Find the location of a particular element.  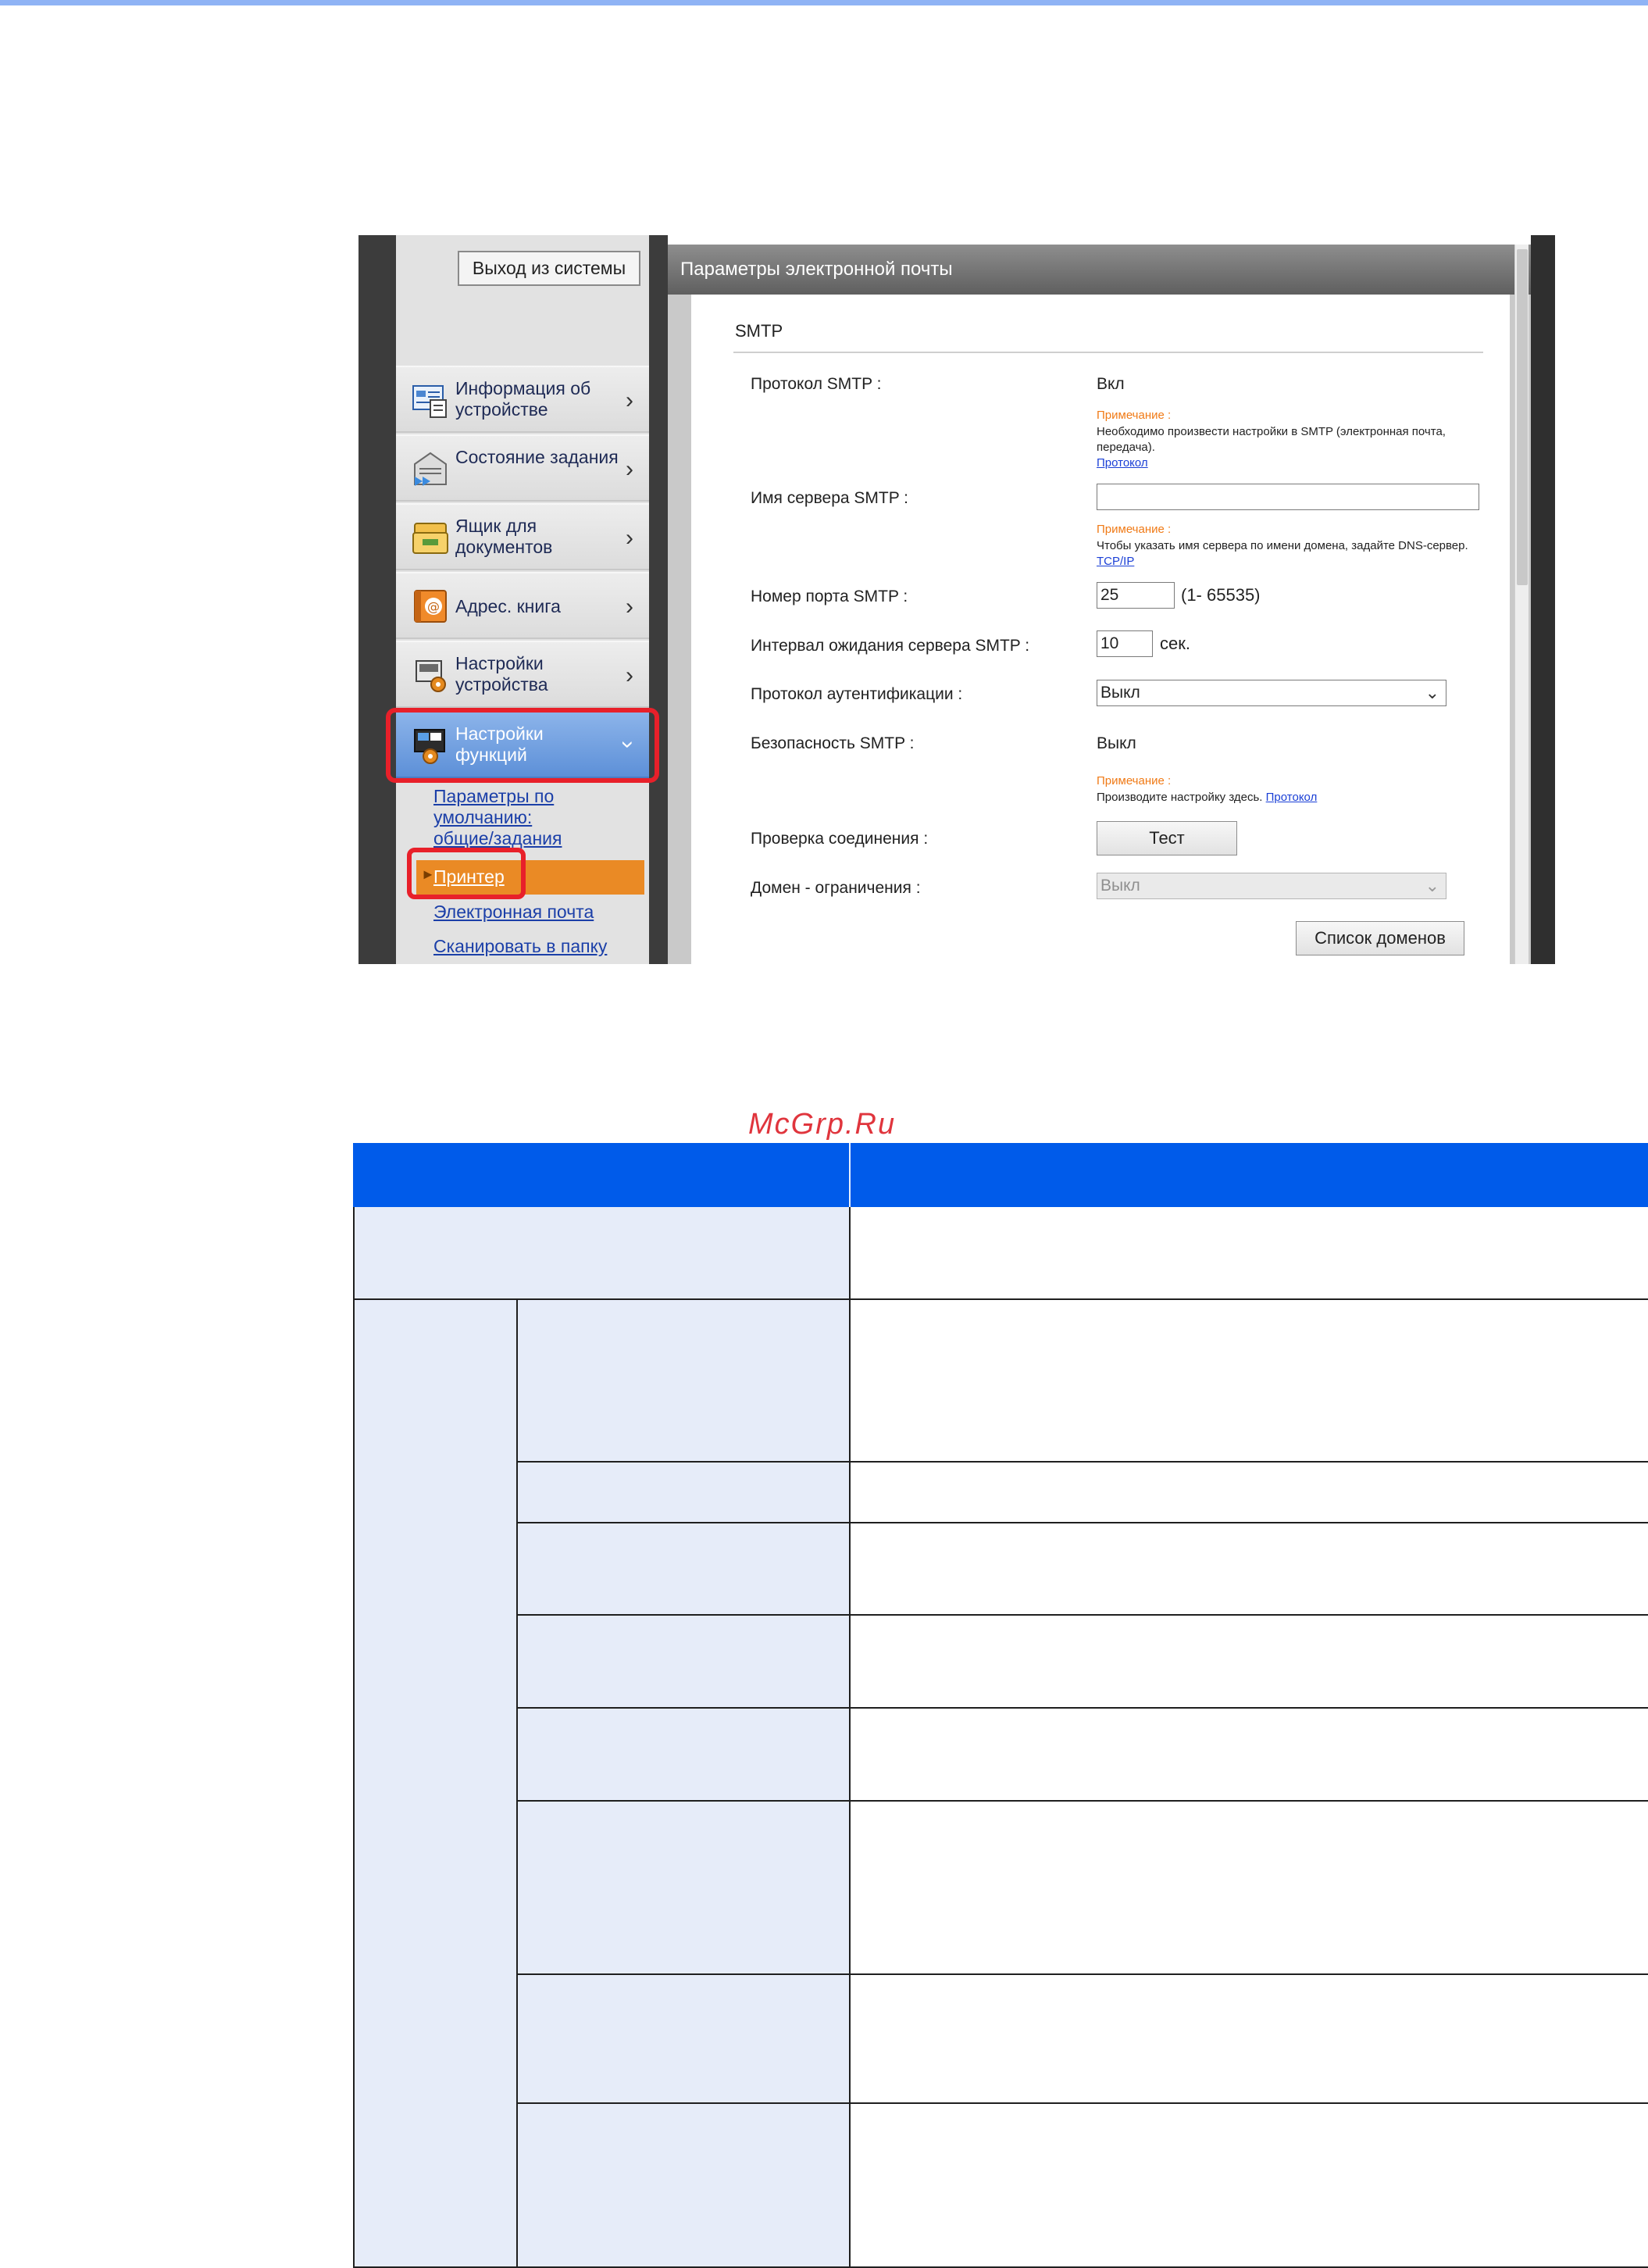

scrollbar-thumb is located at coordinates (1522, 417).